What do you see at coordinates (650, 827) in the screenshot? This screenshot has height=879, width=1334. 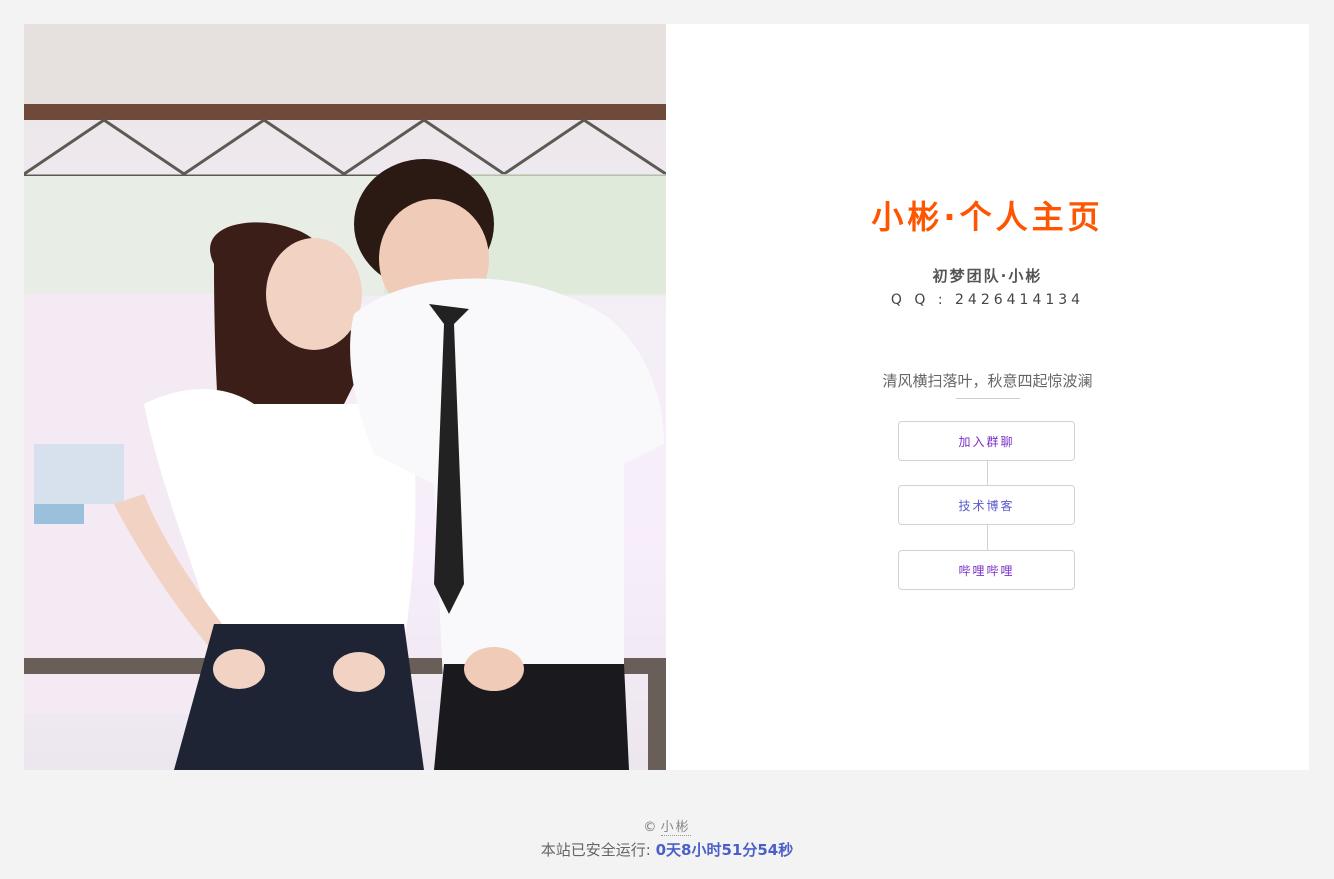 I see `copyright-symbol: ©` at bounding box center [650, 827].